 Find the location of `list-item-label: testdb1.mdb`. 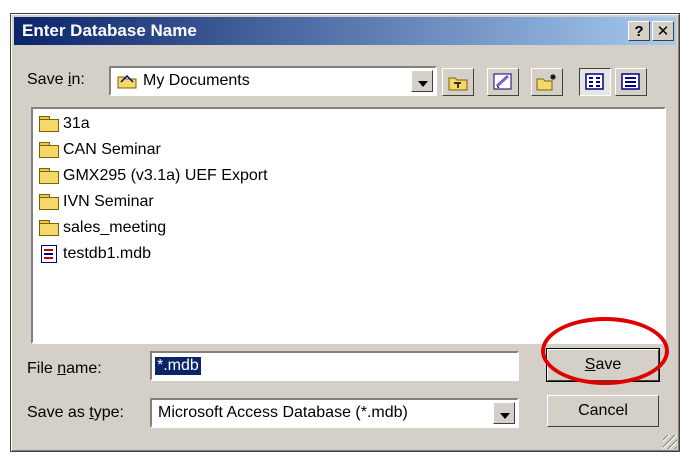

list-item-label: testdb1.mdb is located at coordinates (107, 253).